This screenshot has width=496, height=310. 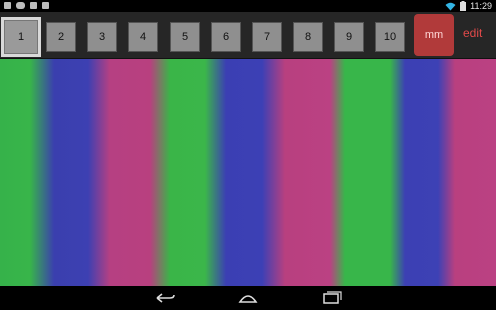 I want to click on edit-button: edit, so click(x=472, y=33).